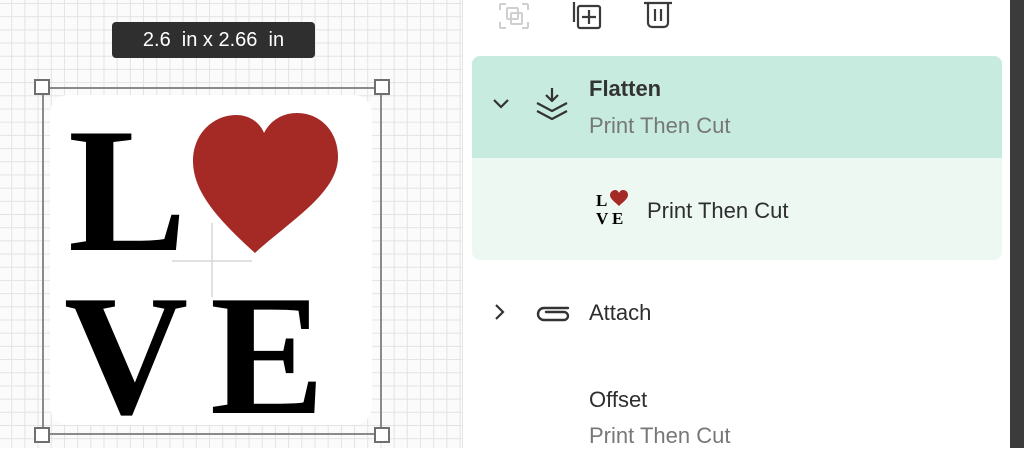 This screenshot has width=1024, height=449. I want to click on group-icon, so click(514, 16).